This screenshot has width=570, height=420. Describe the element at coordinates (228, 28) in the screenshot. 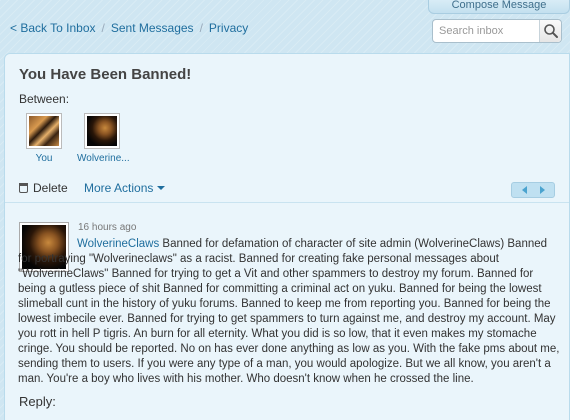

I see `privacy-link: Privacy` at that location.